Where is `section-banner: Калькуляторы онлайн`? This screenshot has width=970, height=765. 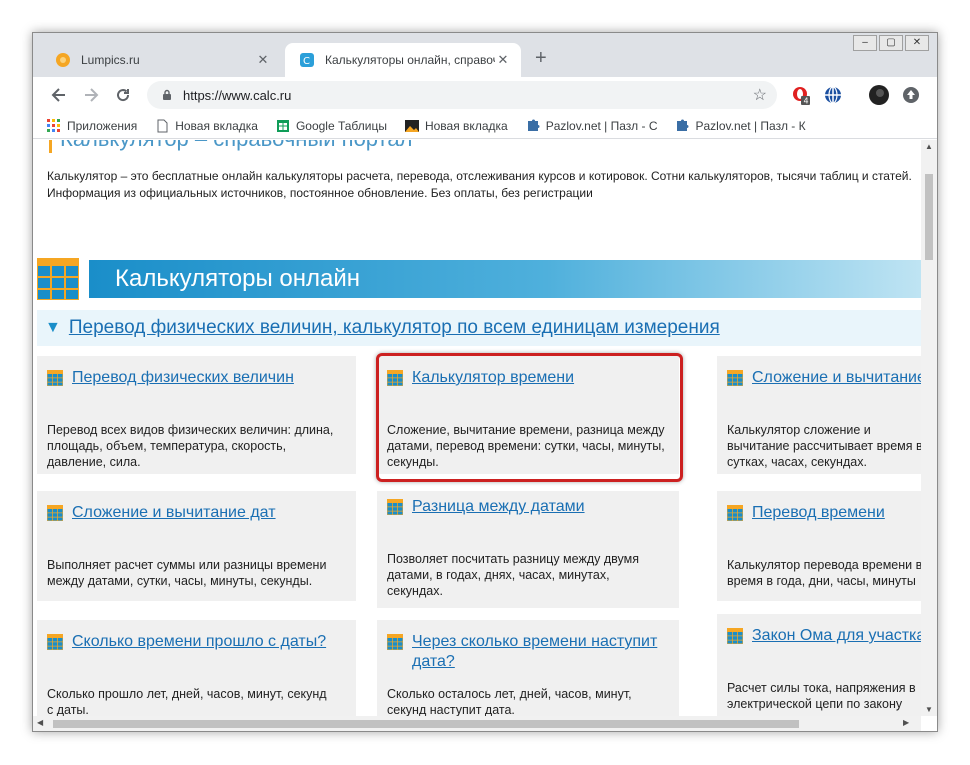
section-banner: Калькуляторы онлайн is located at coordinates (479, 279).